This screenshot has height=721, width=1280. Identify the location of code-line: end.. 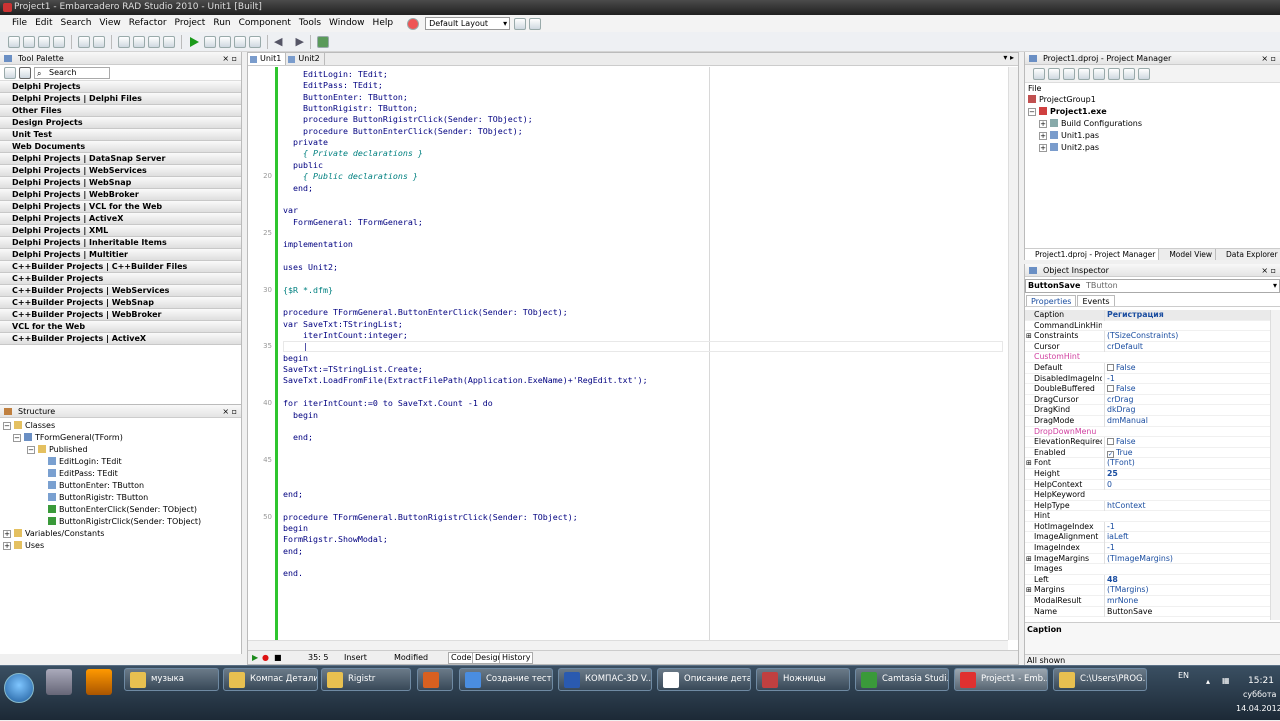
(293, 573).